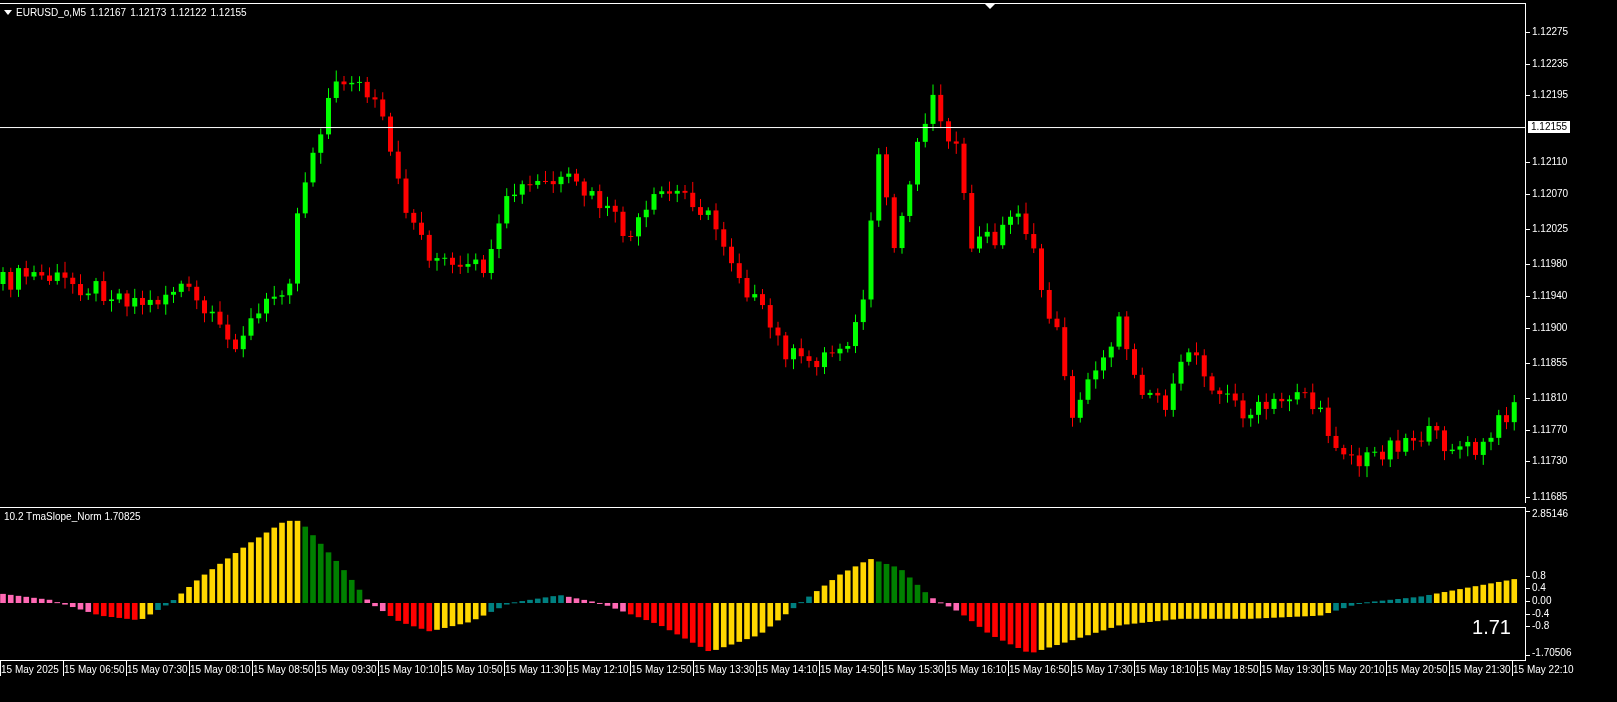 The width and height of the screenshot is (1617, 702). I want to click on time-label: 15 May 17:30, so click(1102, 668).